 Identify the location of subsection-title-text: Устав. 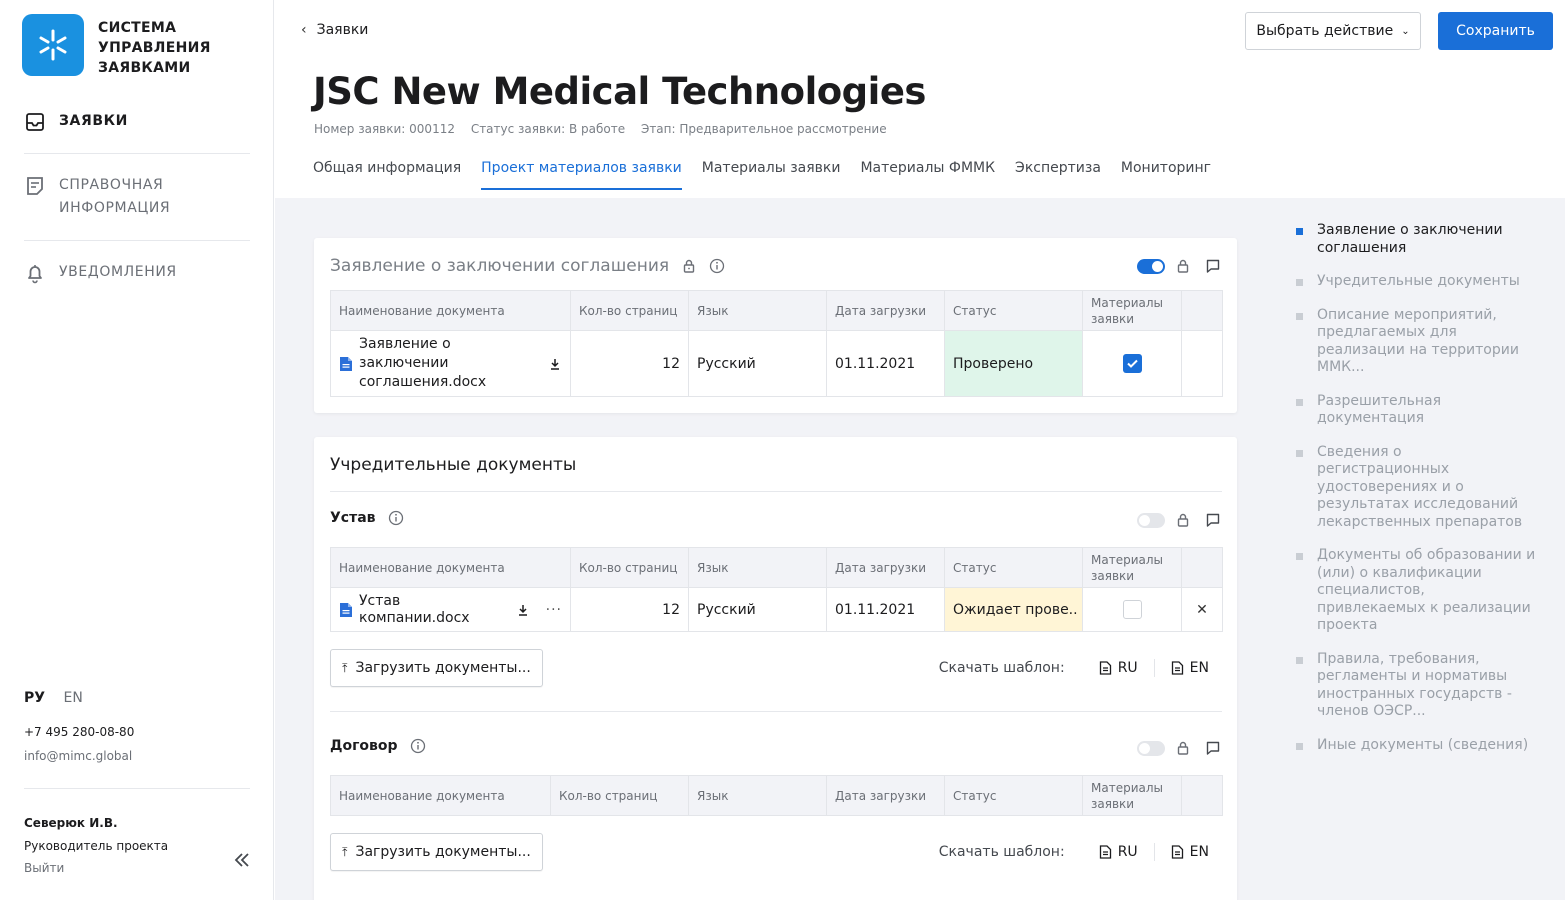
(353, 518).